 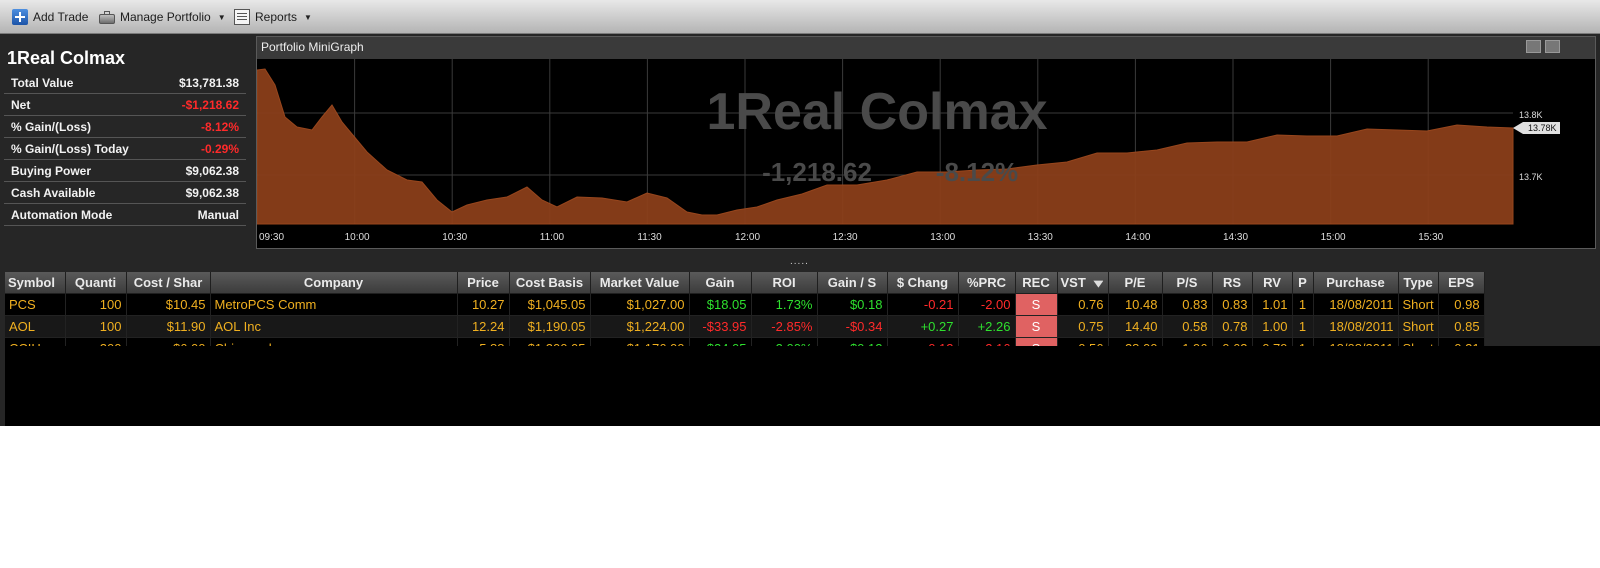 I want to click on portfolio-name: 1Real Colmax, so click(x=66, y=58).